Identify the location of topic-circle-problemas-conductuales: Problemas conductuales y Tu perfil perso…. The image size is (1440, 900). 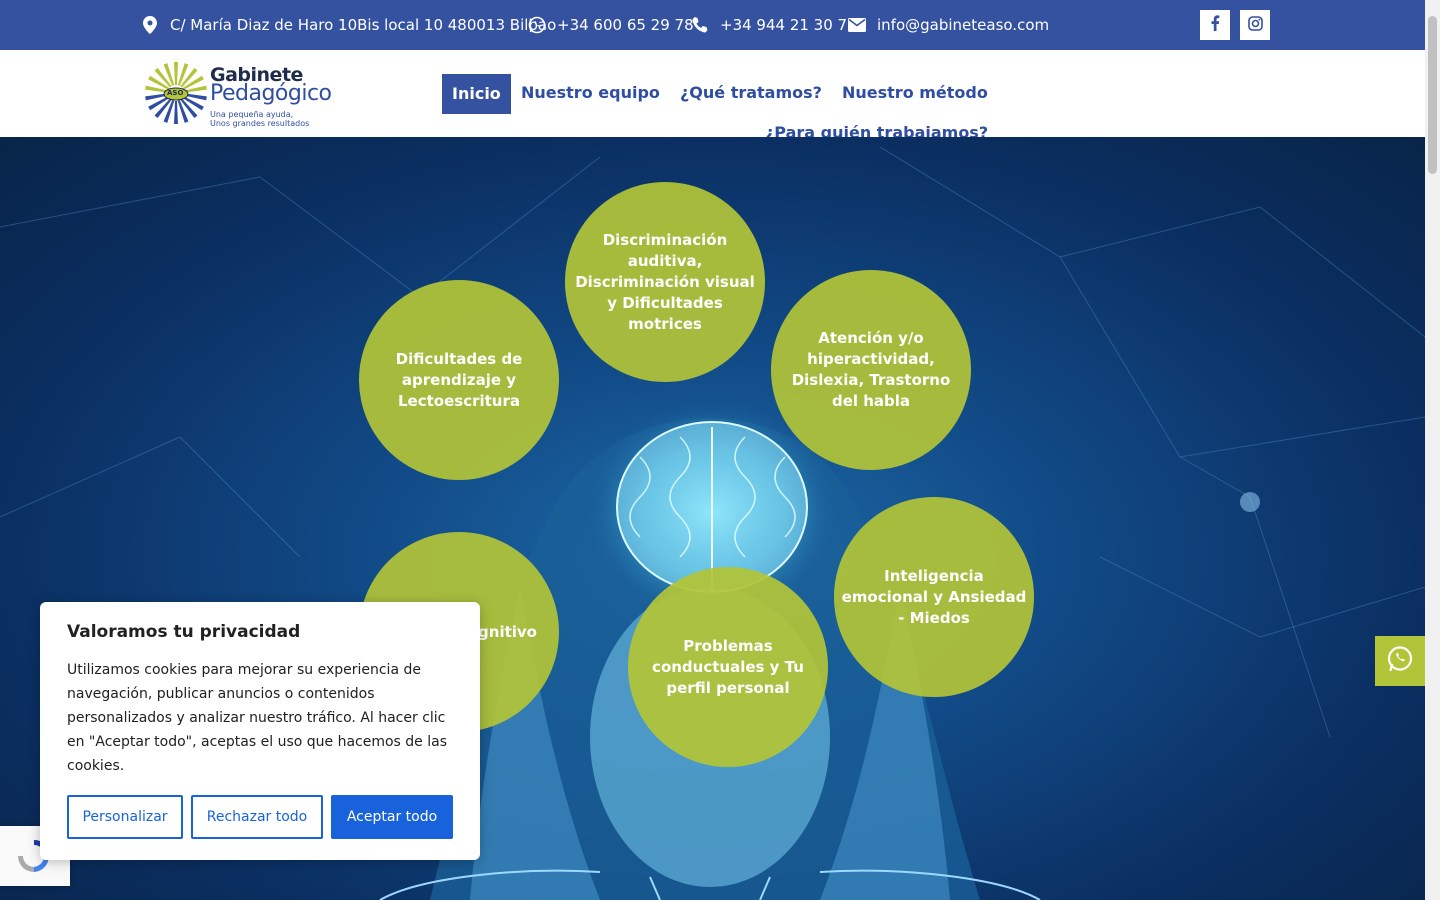
(728, 667).